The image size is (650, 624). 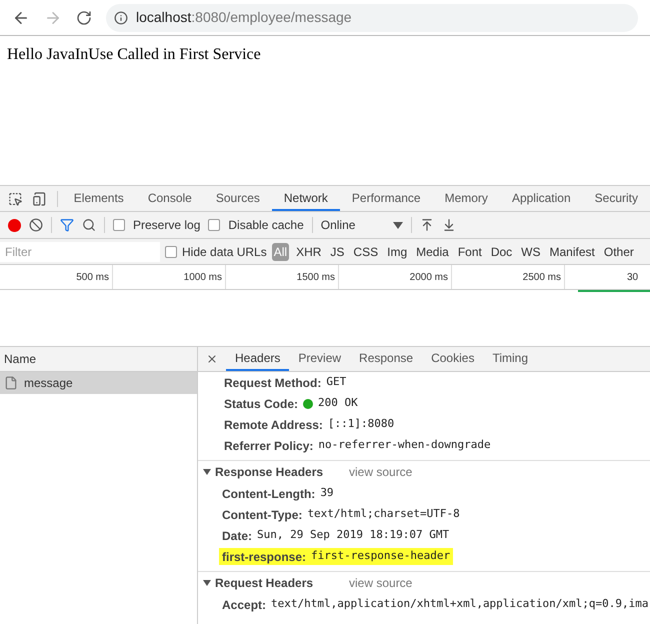 I want to click on type-filter: Manifest, so click(x=572, y=251).